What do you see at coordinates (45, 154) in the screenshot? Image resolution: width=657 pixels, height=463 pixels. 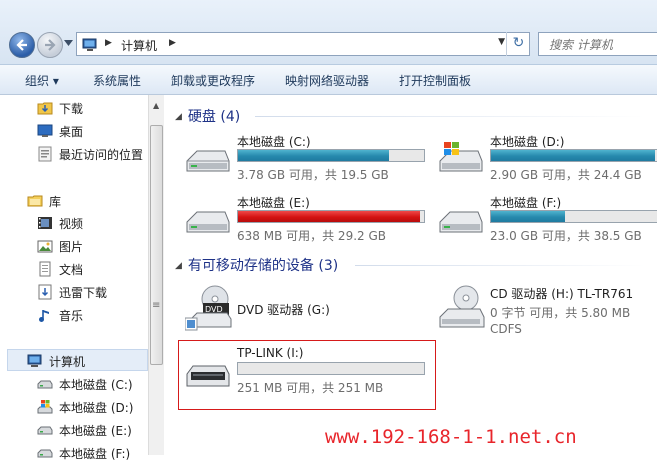 I see `recent-places-icon` at bounding box center [45, 154].